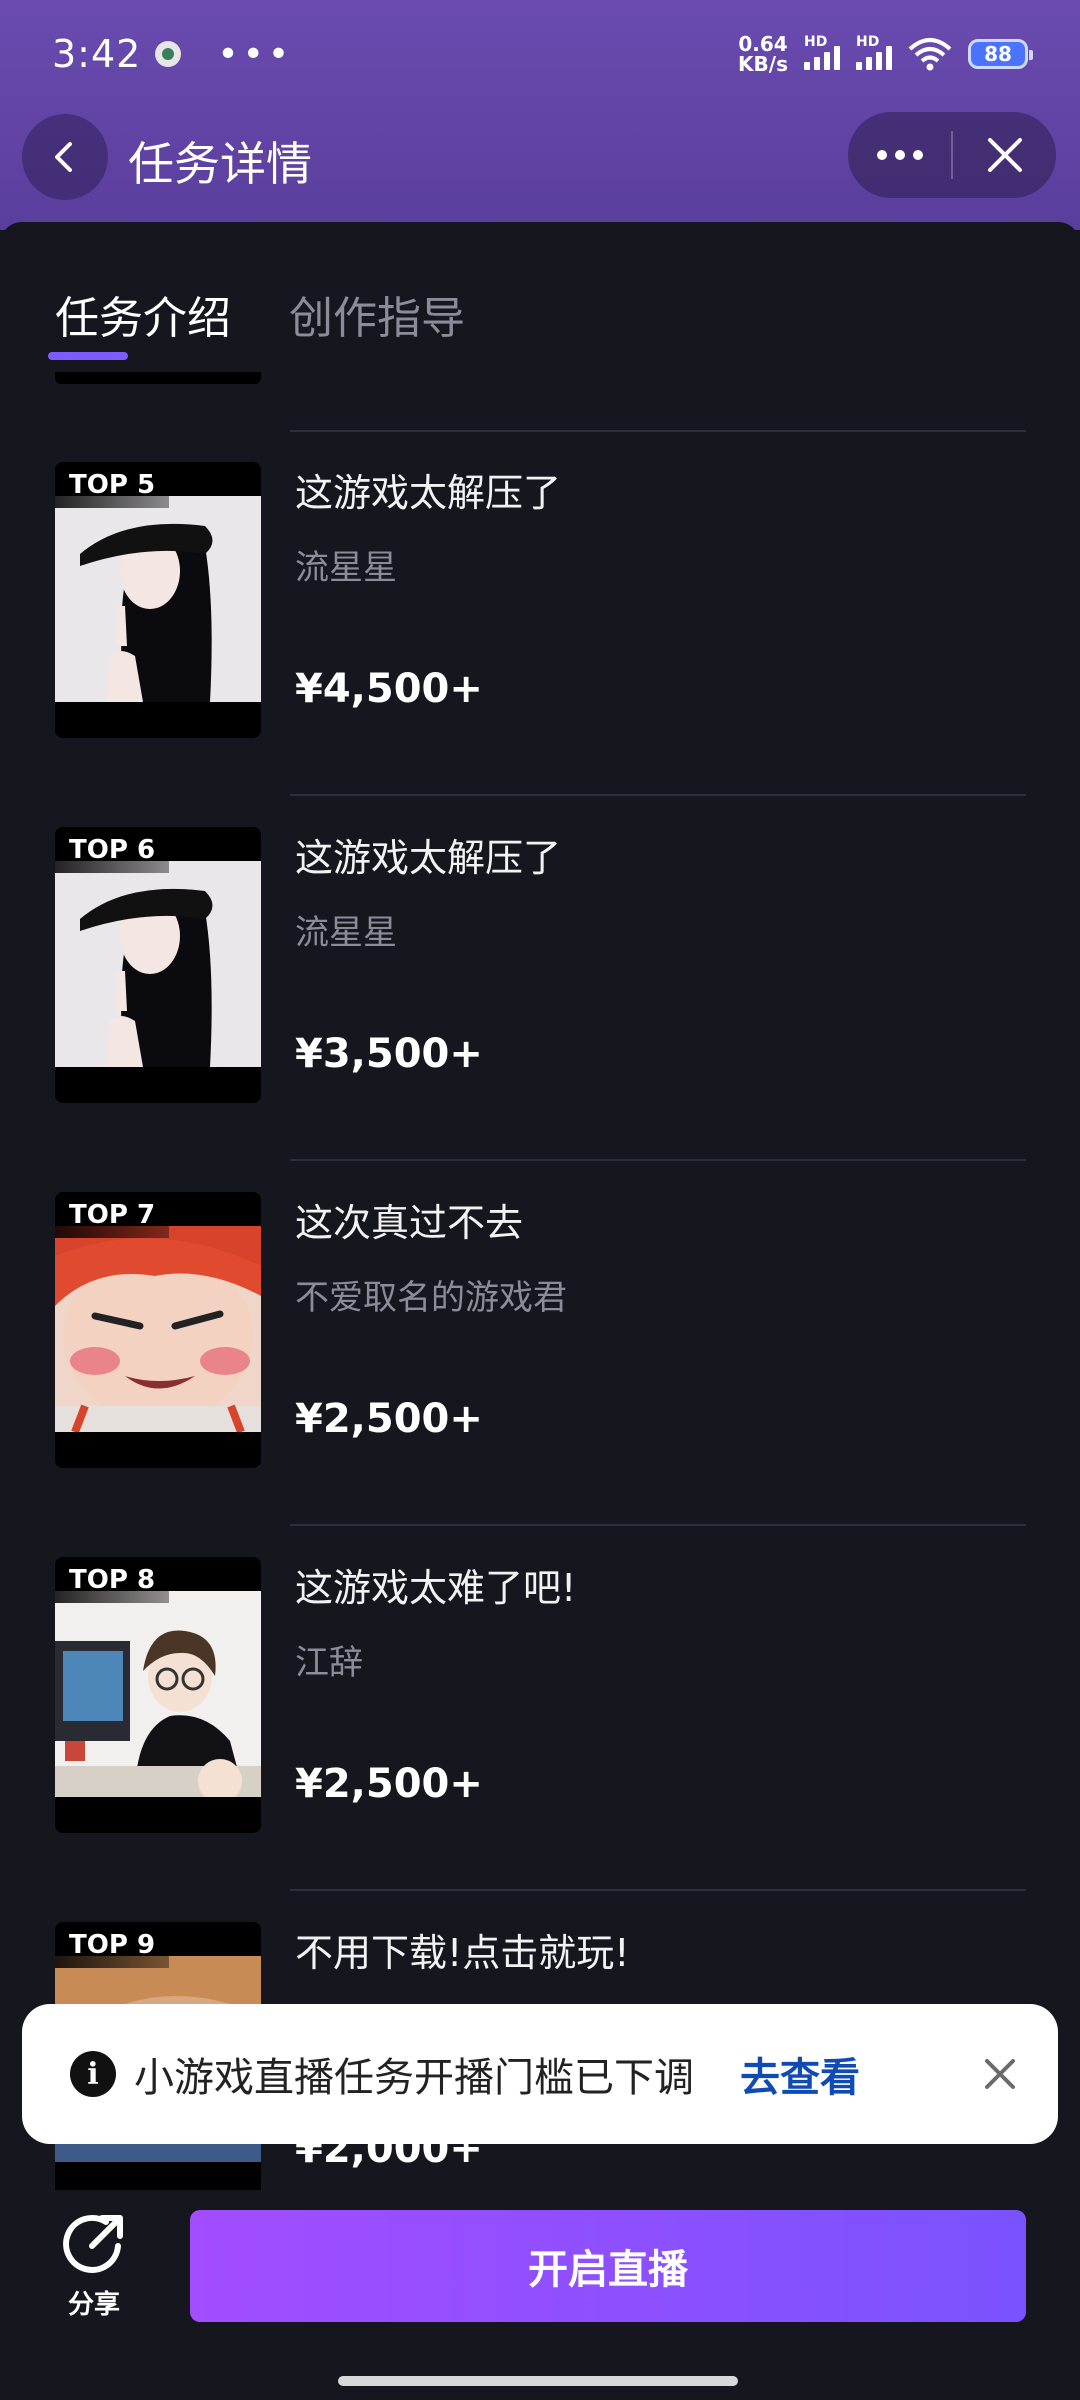  What do you see at coordinates (608, 2266) in the screenshot?
I see `start-live-button: 开启直播` at bounding box center [608, 2266].